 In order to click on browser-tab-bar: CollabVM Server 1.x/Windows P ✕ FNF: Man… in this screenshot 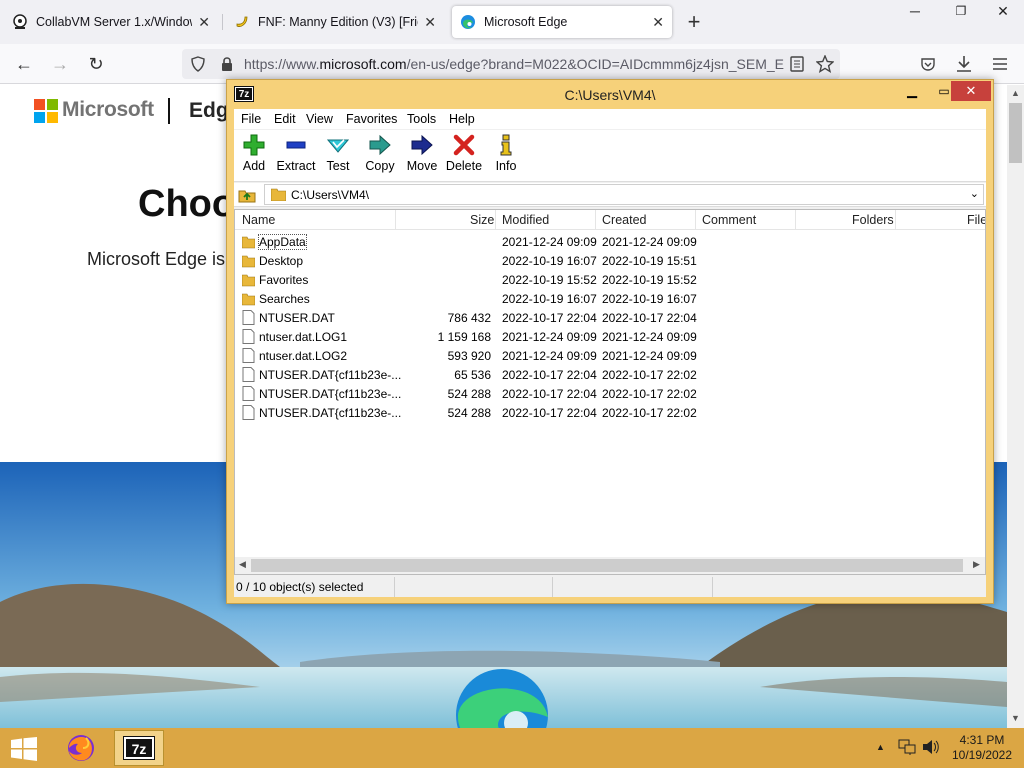, I will do `click(512, 22)`.